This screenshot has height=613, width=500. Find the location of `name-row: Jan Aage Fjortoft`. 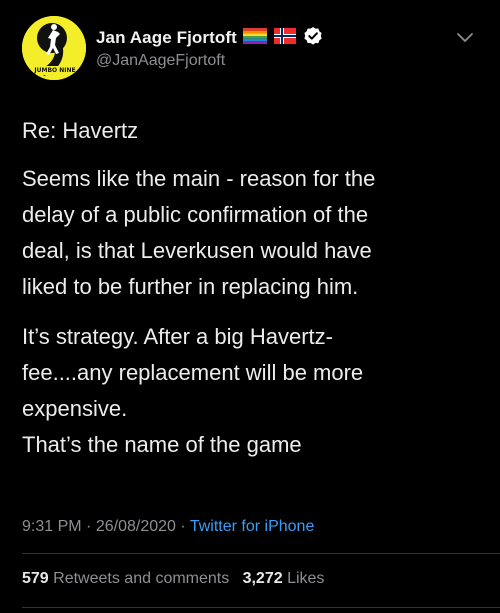

name-row: Jan Aage Fjortoft is located at coordinates (209, 38).